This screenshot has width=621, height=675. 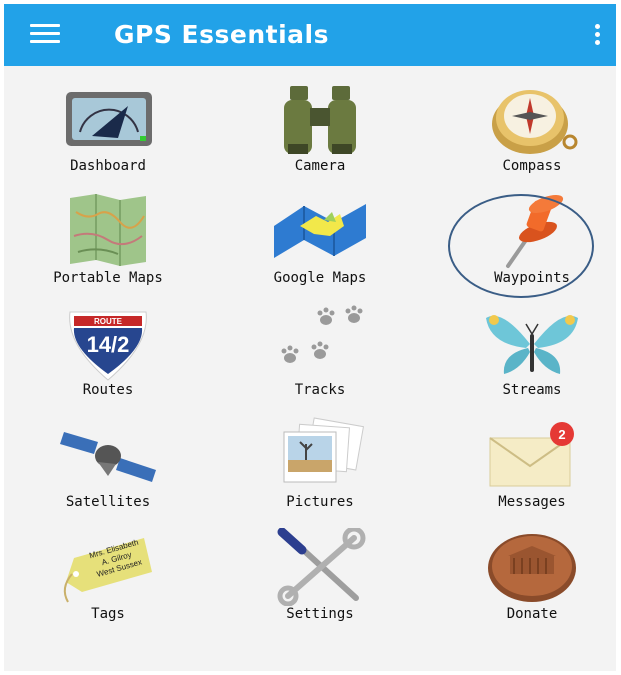 What do you see at coordinates (45, 35) in the screenshot?
I see `hamburger-menu-icon` at bounding box center [45, 35].